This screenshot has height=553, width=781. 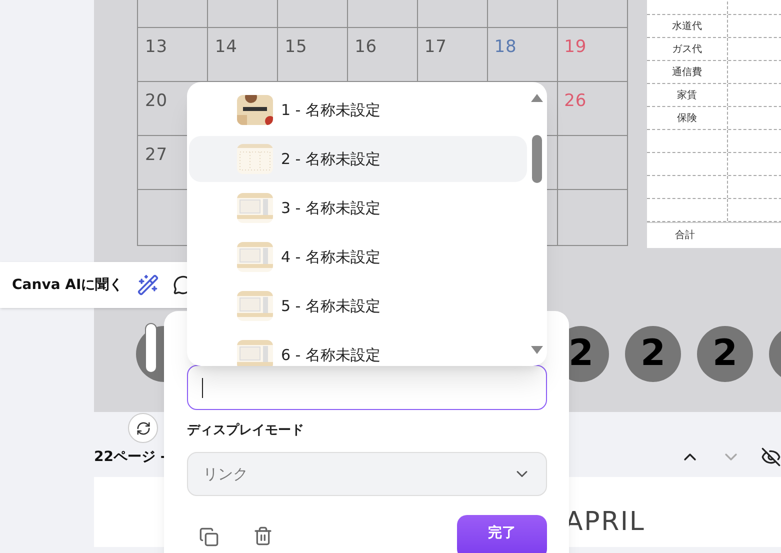 What do you see at coordinates (575, 101) in the screenshot?
I see `calendar-day: 26` at bounding box center [575, 101].